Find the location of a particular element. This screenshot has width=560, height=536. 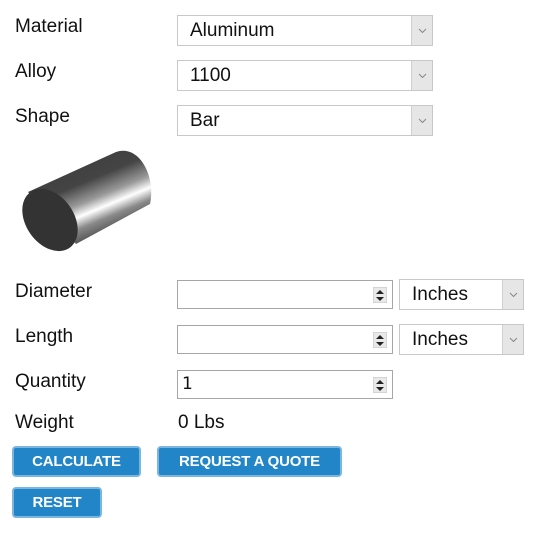

length-spinner is located at coordinates (380, 340).